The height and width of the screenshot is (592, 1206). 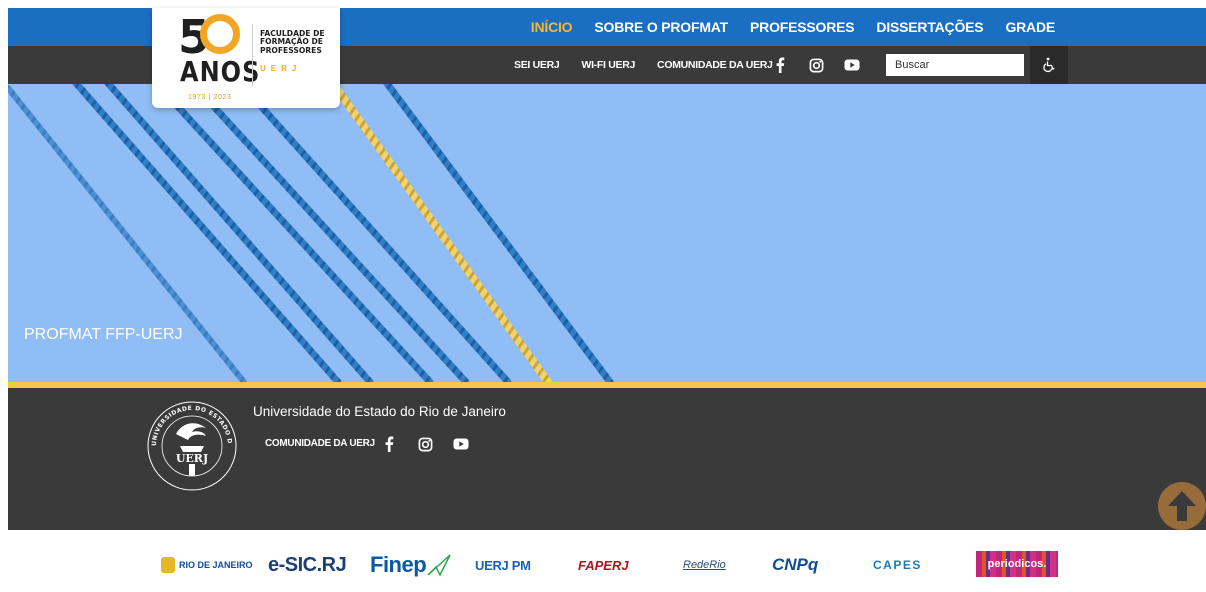 I want to click on nav-sobre-o-profmat: SOBRE O PROFMAT, so click(x=661, y=27).